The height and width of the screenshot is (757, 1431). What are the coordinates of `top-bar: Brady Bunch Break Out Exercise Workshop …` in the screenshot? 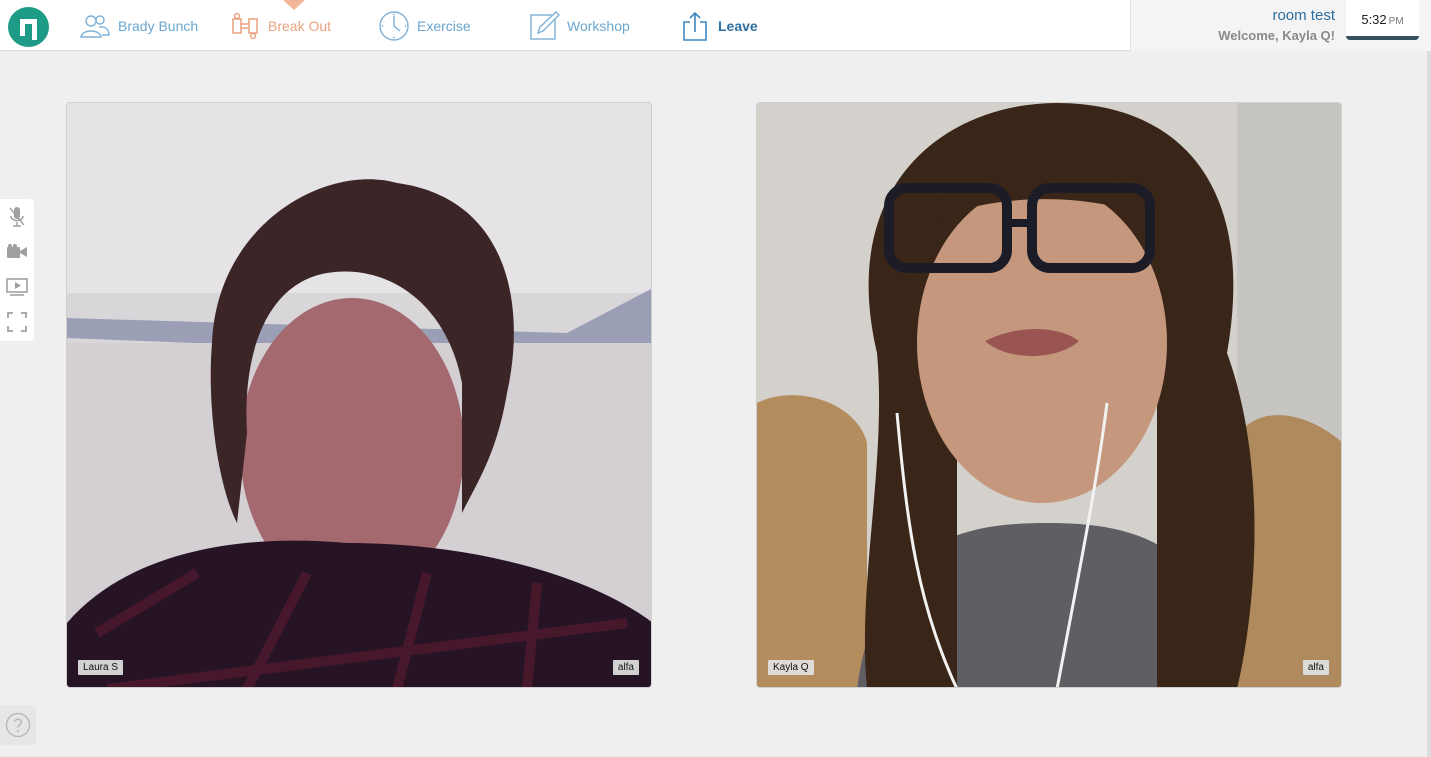 It's located at (715, 25).